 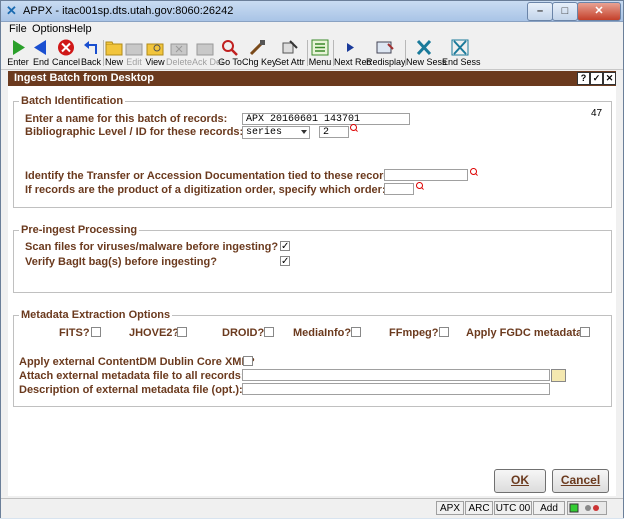 What do you see at coordinates (479, 508) in the screenshot?
I see `status-arc: ARC` at bounding box center [479, 508].